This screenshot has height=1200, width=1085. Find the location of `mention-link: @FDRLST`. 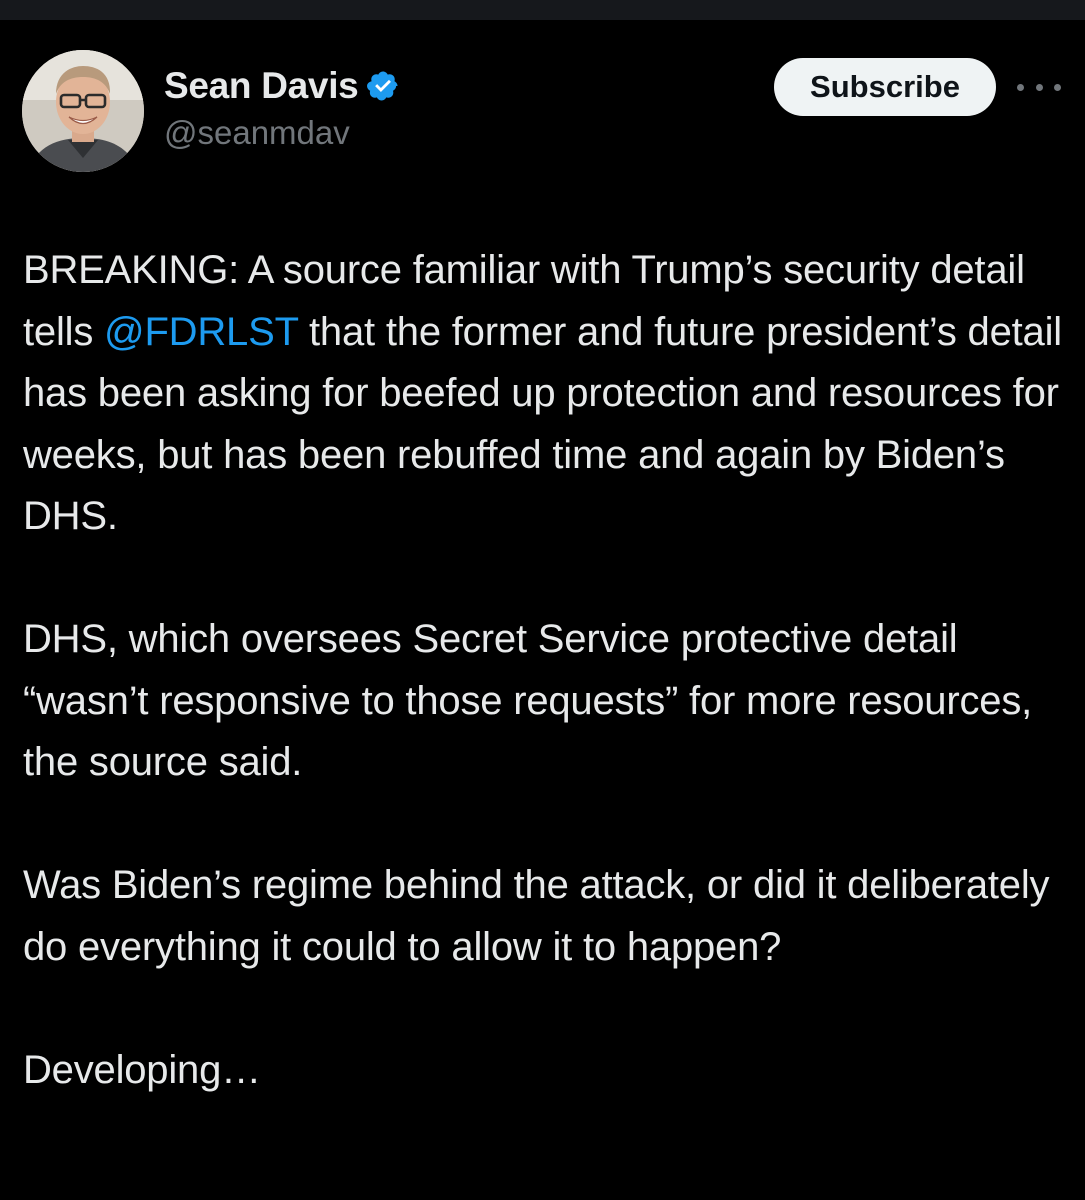

mention-link: @FDRLST is located at coordinates (201, 332).